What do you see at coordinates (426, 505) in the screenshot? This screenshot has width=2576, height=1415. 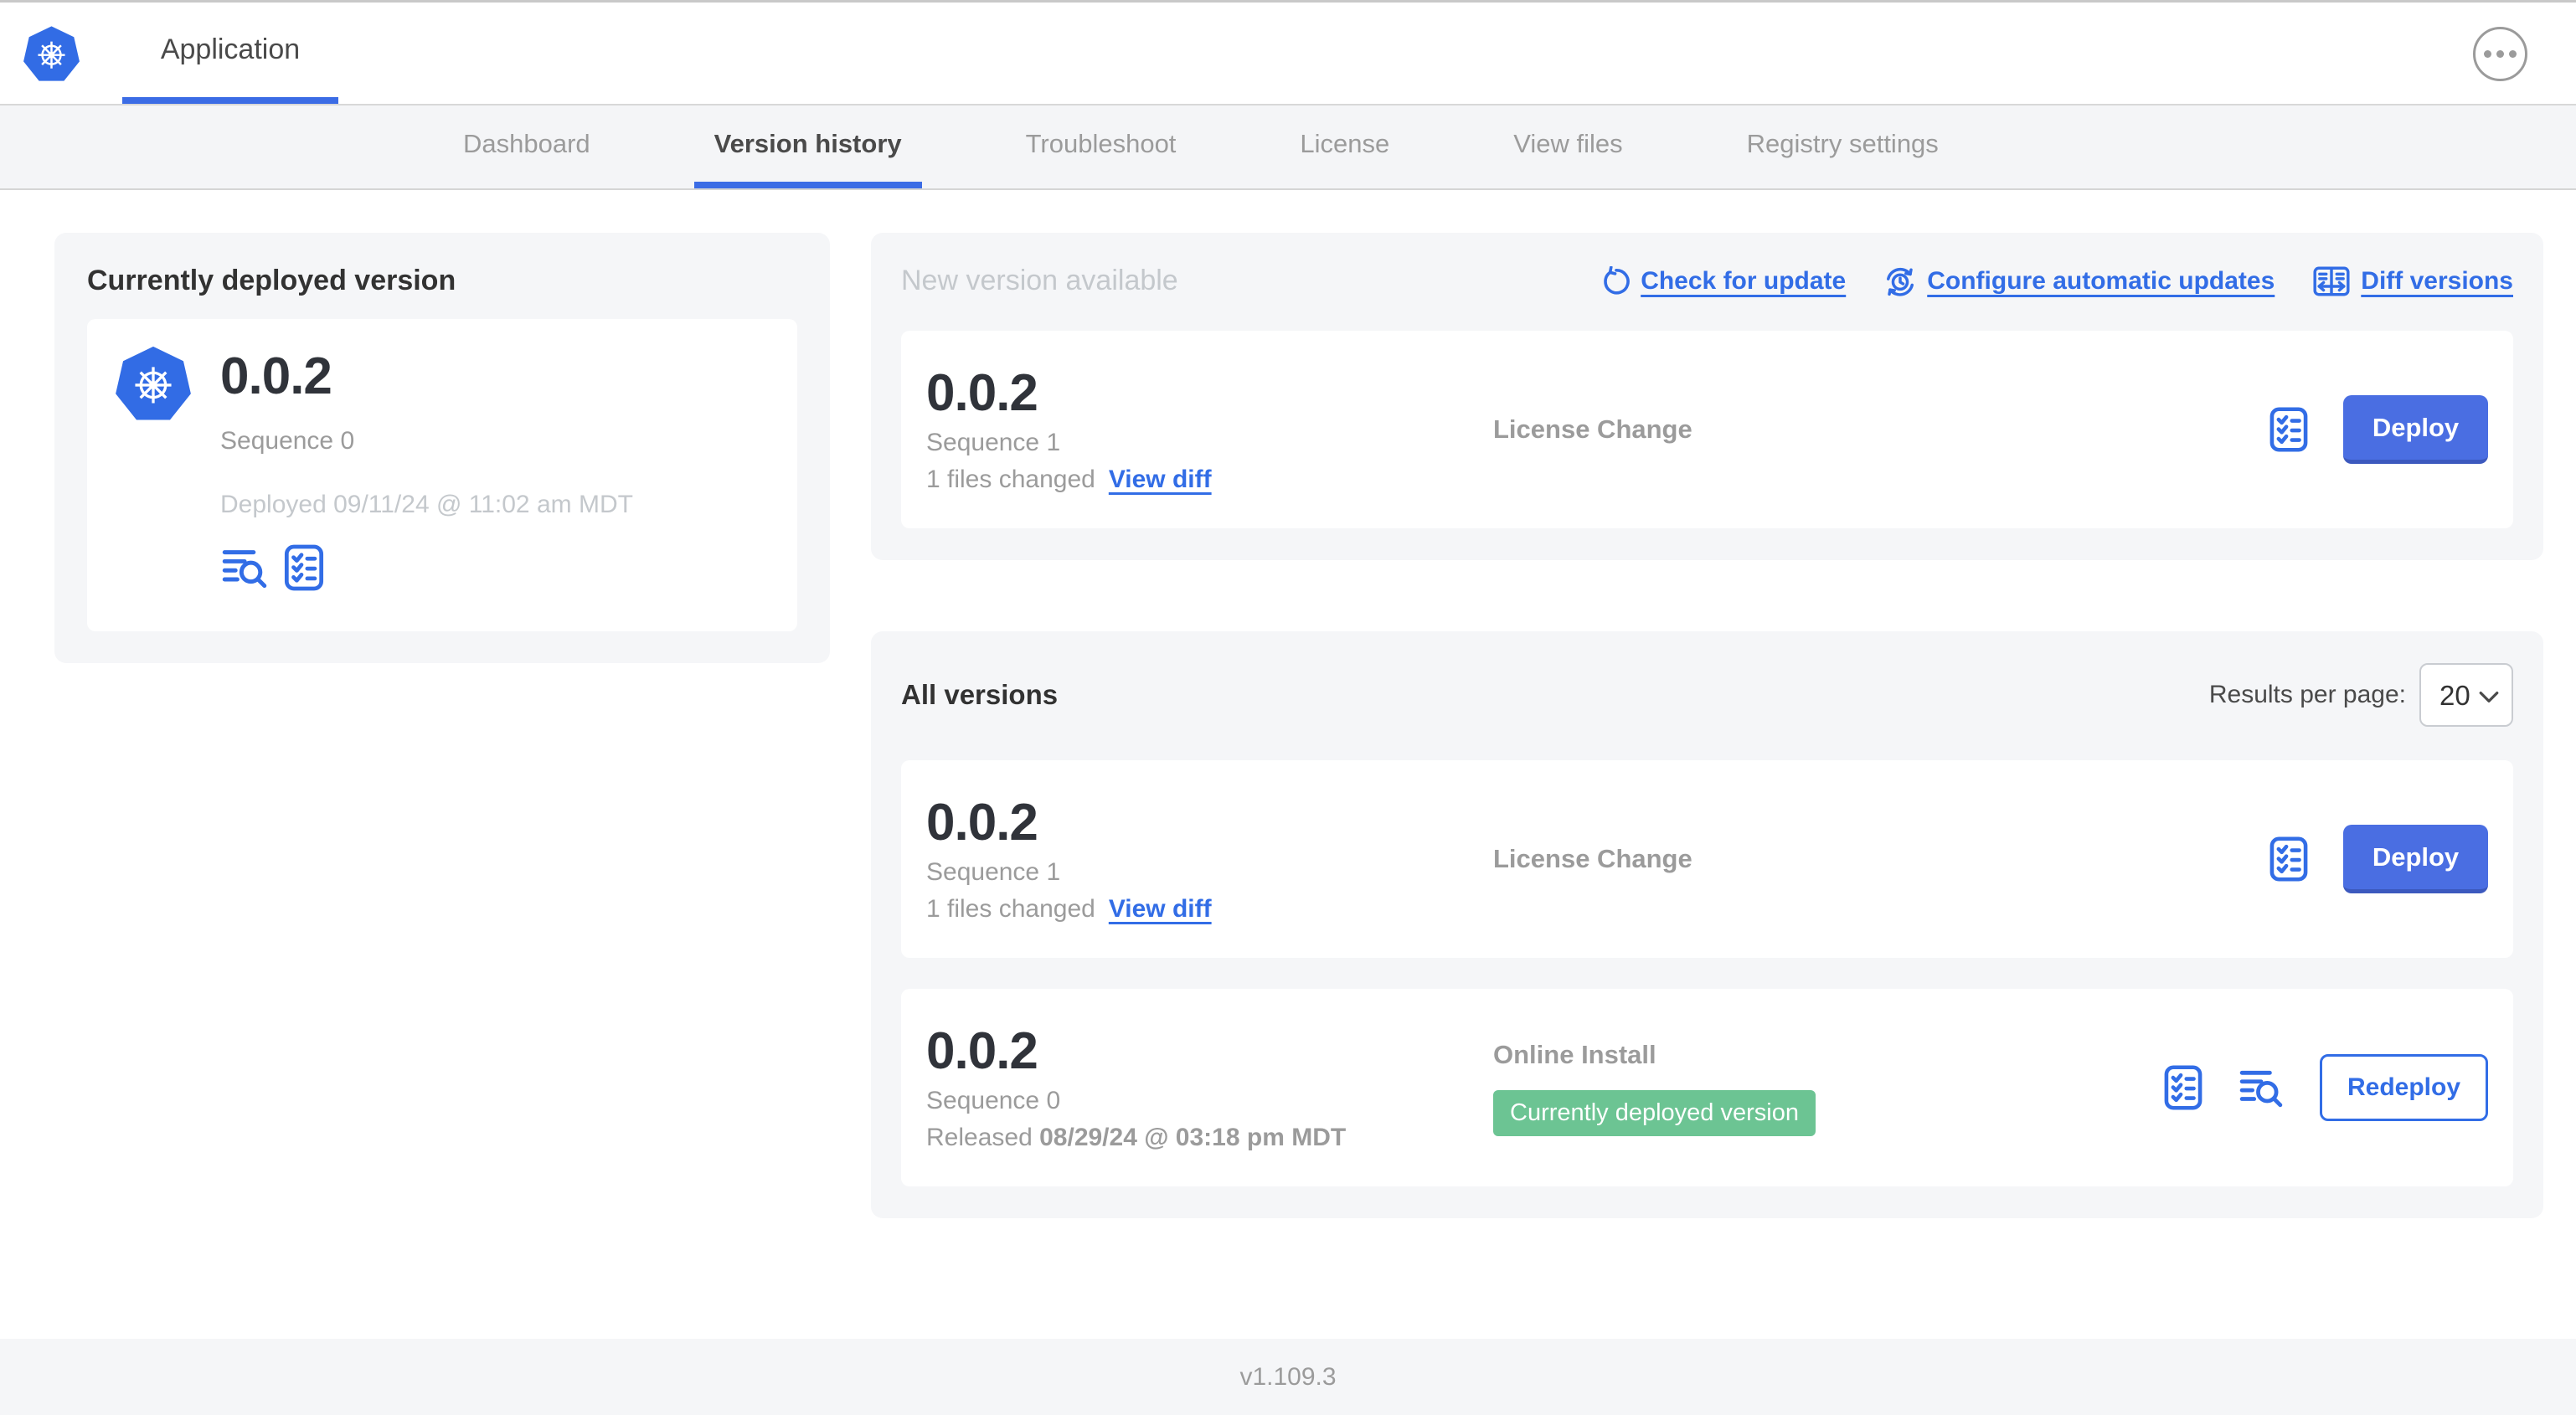 I see `deployed-timestamp: Deployed 09/11/24 @ 11:02 am MDT` at bounding box center [426, 505].